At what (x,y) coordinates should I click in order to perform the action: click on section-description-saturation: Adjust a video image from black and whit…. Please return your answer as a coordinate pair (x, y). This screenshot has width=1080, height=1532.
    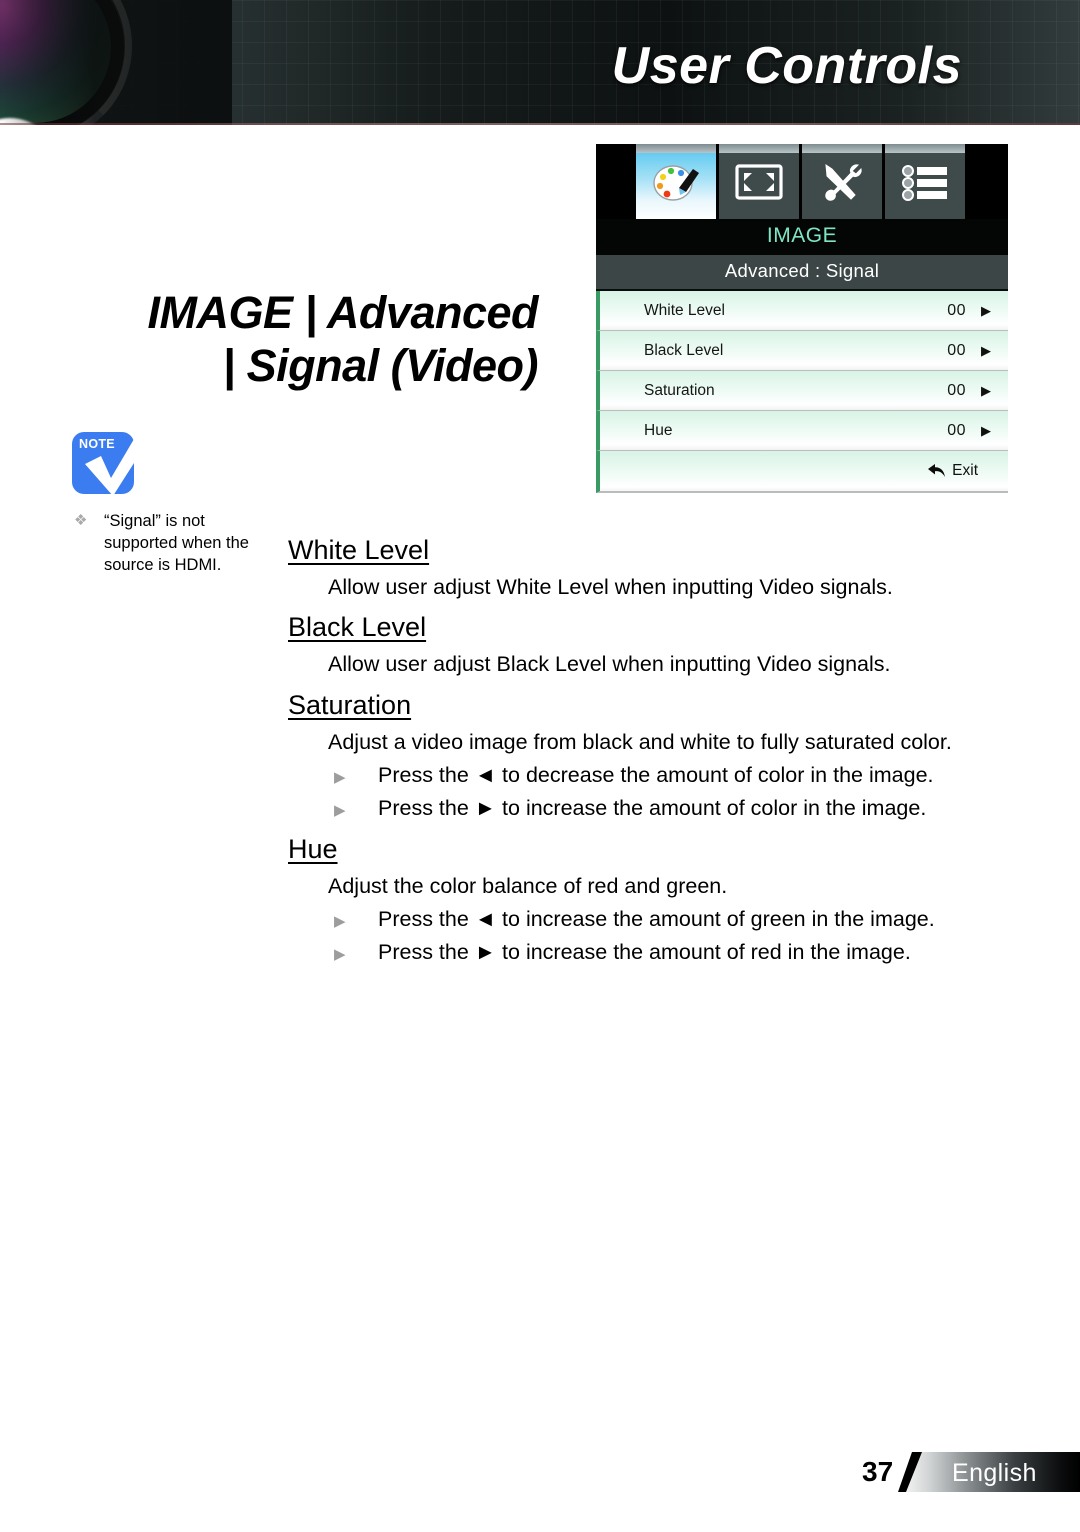
    Looking at the image, I should click on (640, 741).